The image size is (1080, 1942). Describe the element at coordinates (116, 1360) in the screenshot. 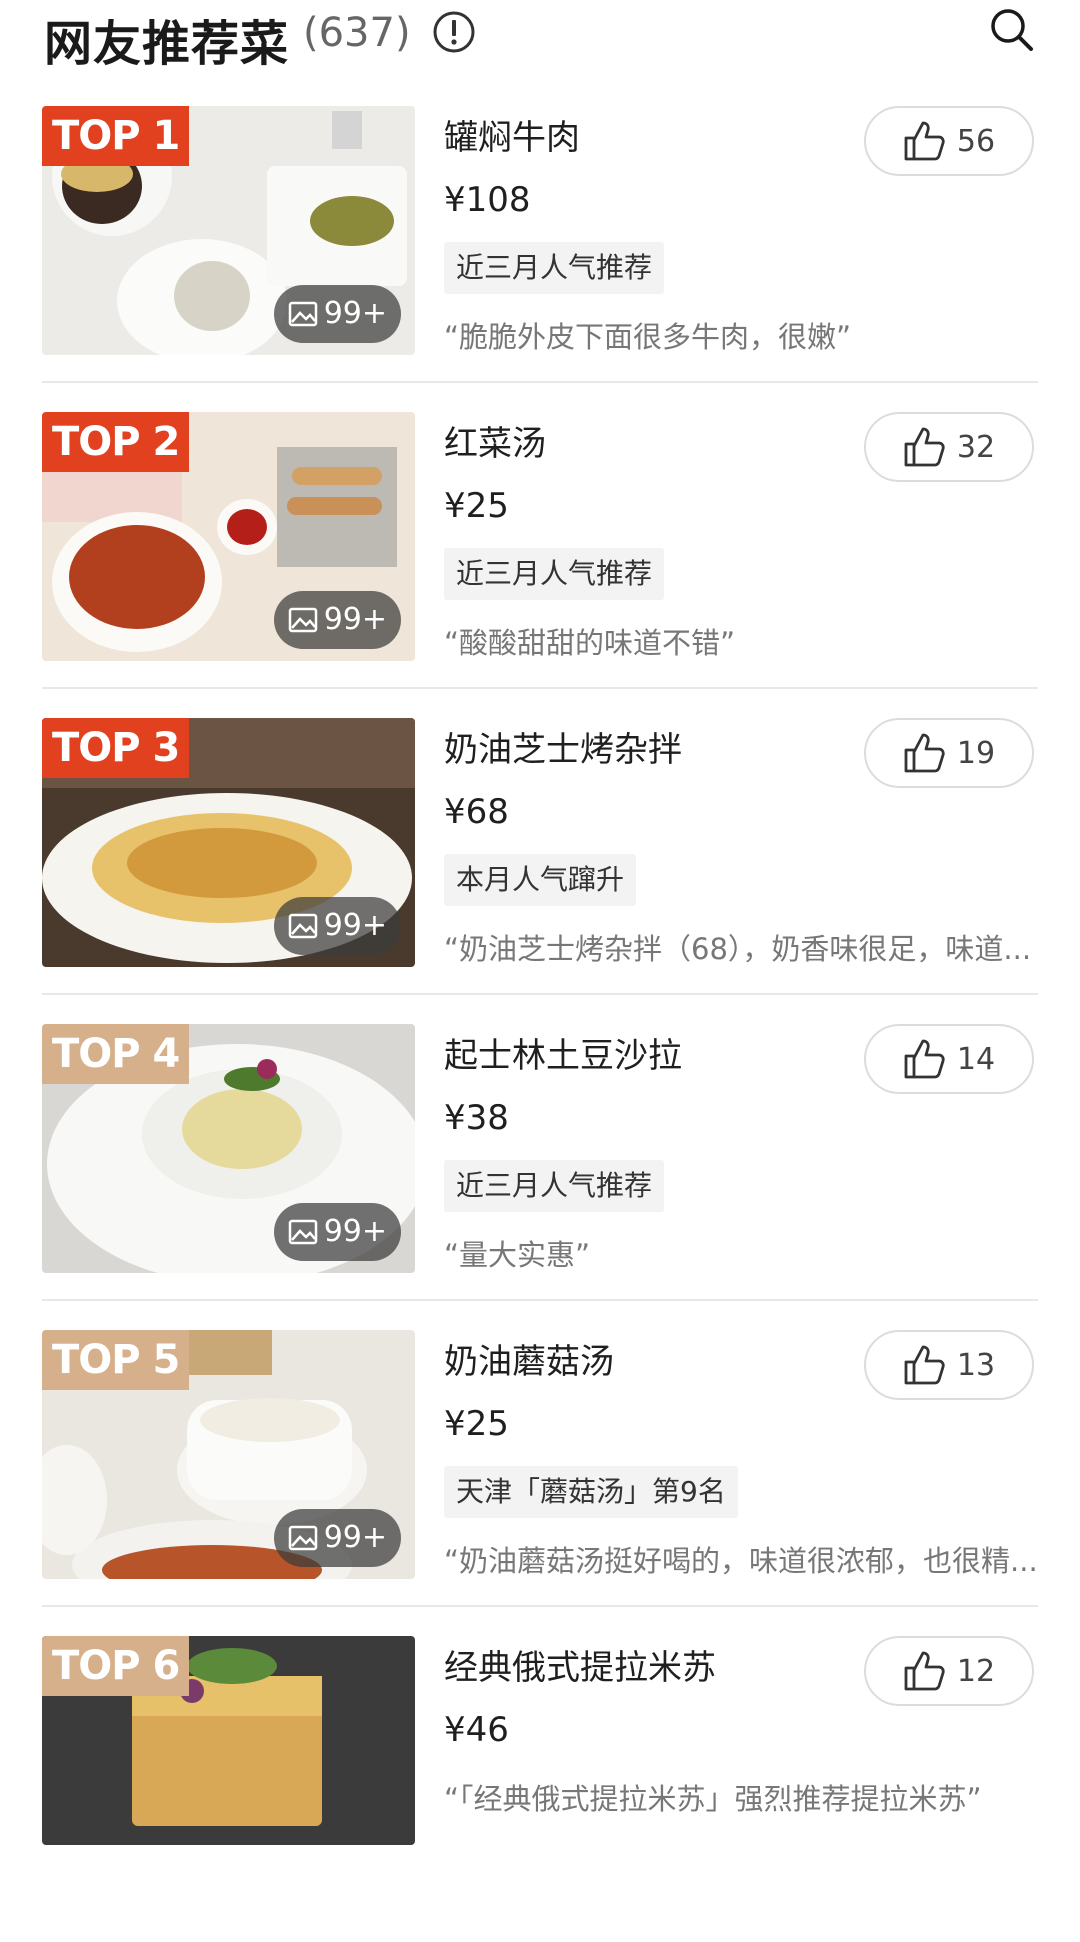

I see `rank-badge: TOP 5` at that location.